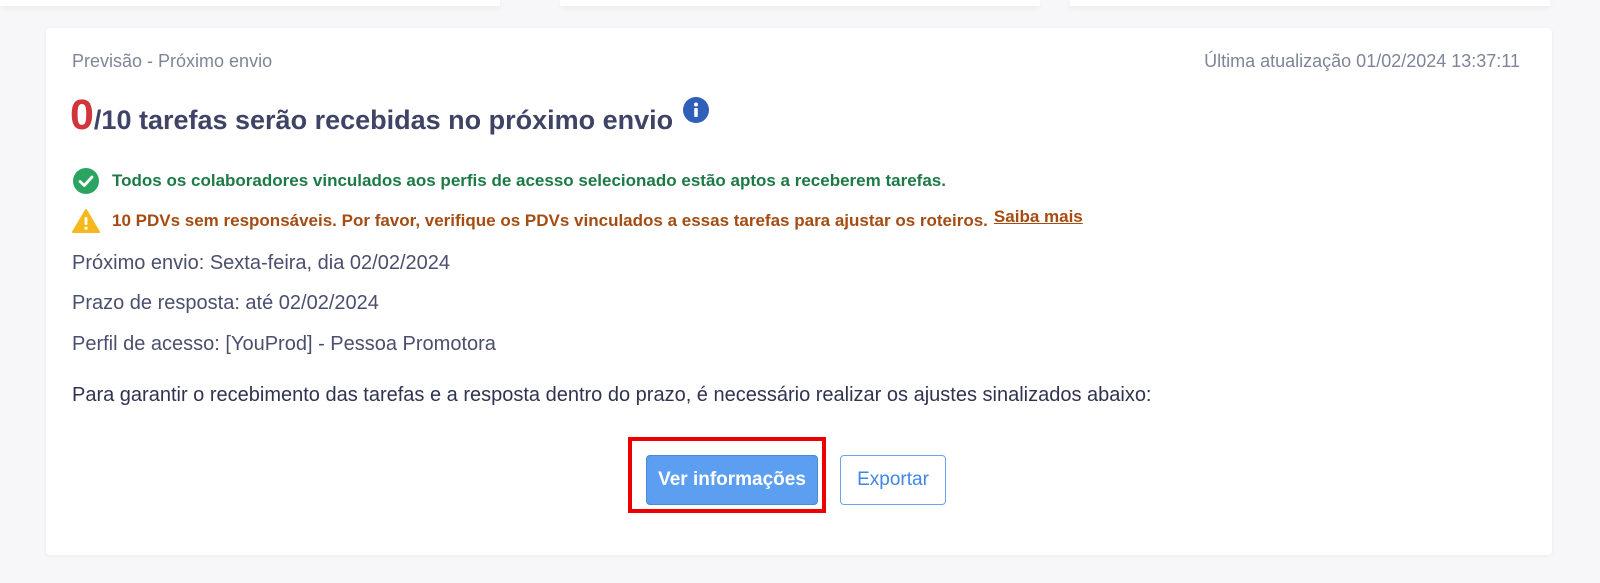 Image resolution: width=1600 pixels, height=583 pixels. What do you see at coordinates (696, 110) in the screenshot?
I see `info-icon` at bounding box center [696, 110].